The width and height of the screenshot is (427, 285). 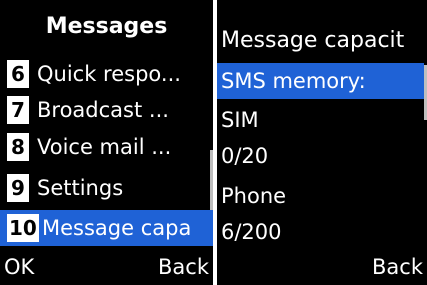 What do you see at coordinates (251, 232) in the screenshot?
I see `phone-value: 6/200` at bounding box center [251, 232].